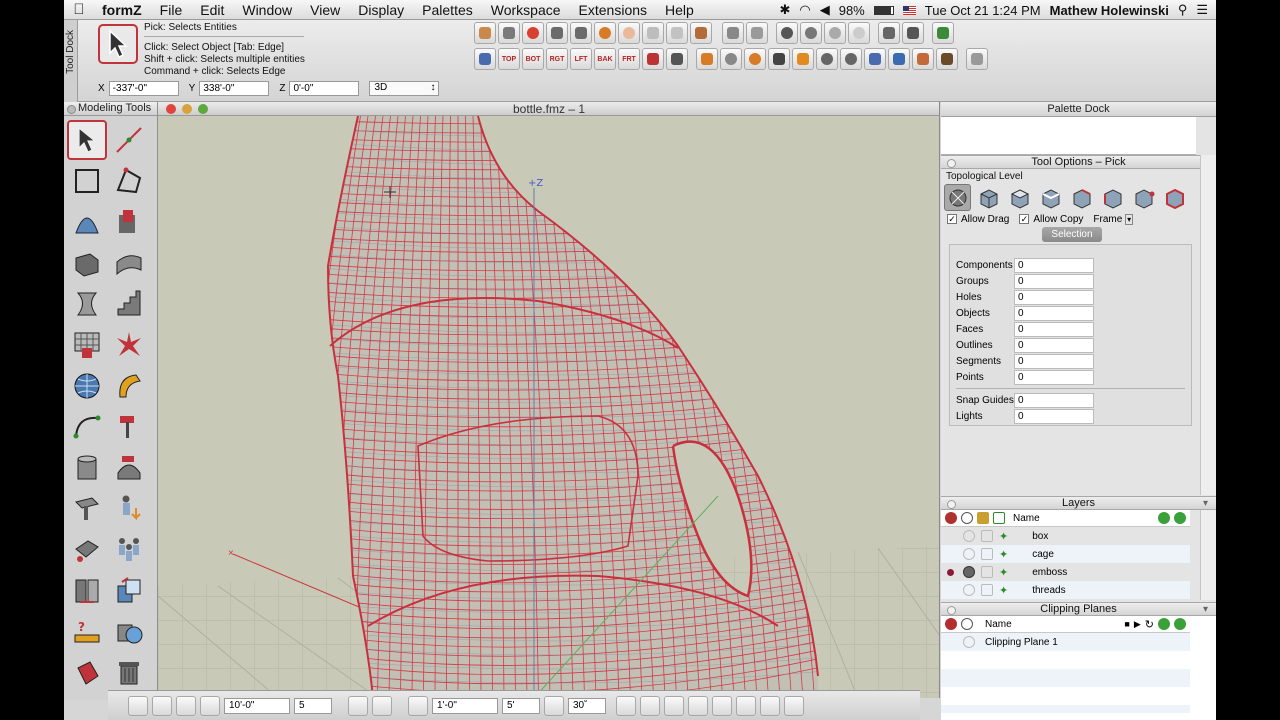 This screenshot has width=1280, height=720. What do you see at coordinates (87, 509) in the screenshot?
I see `move-tool-icon` at bounding box center [87, 509].